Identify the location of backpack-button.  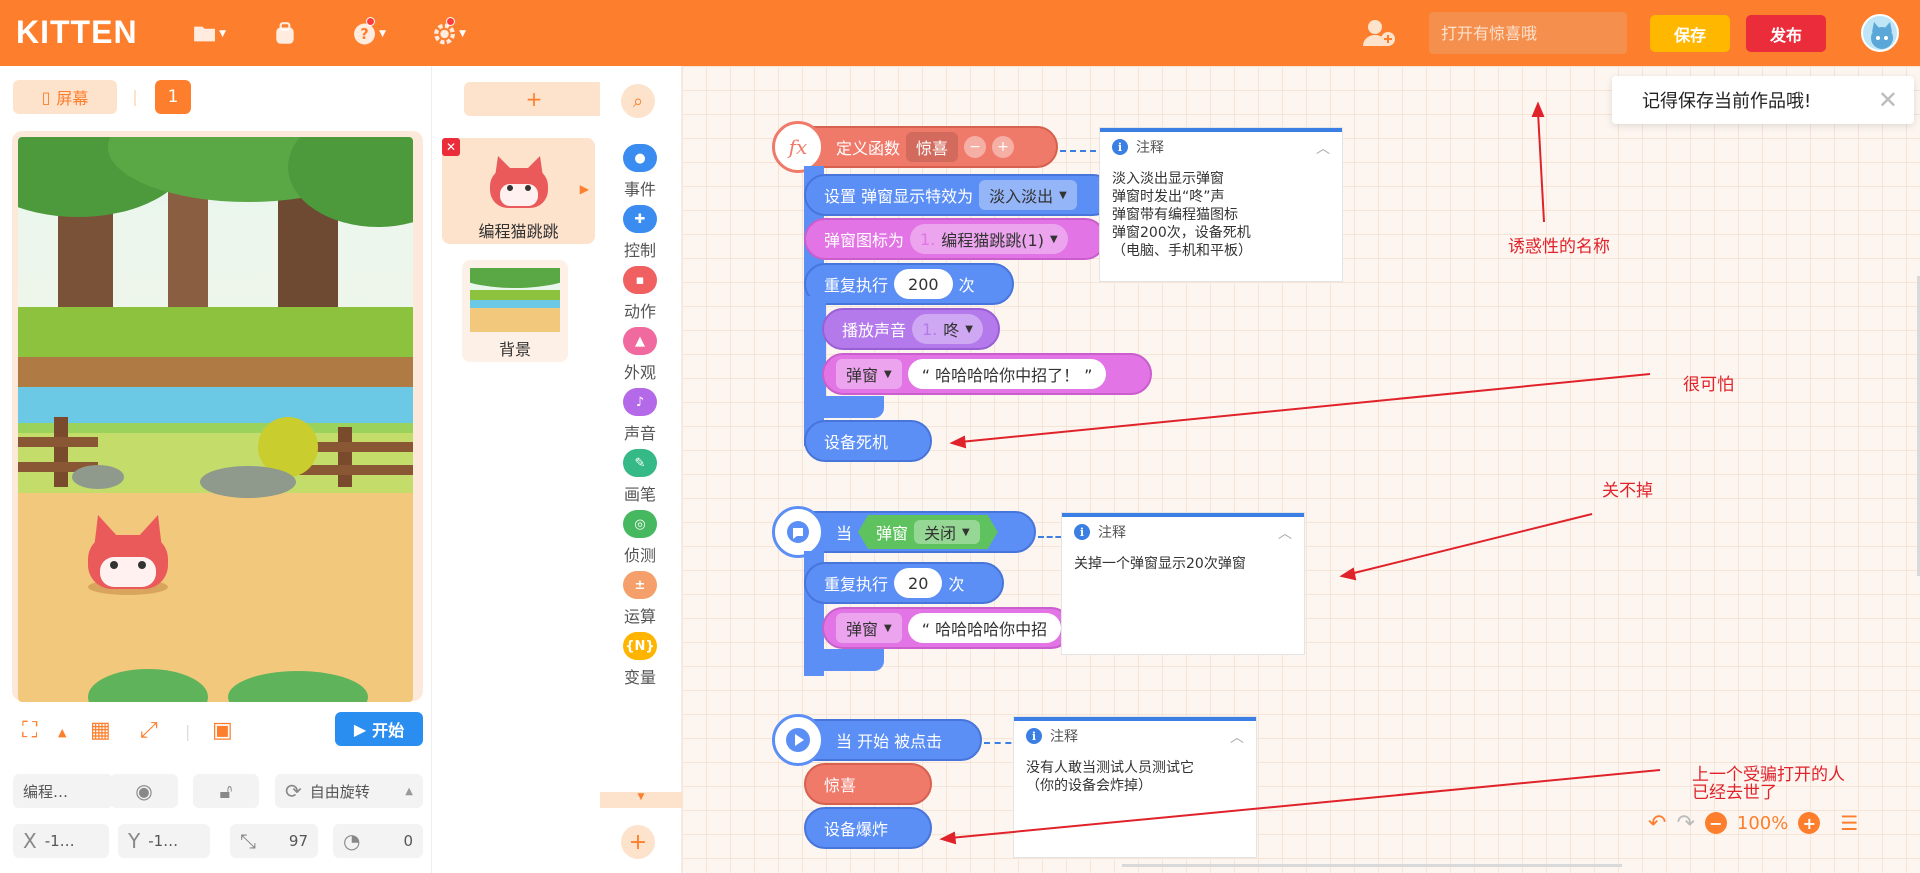
(289, 34).